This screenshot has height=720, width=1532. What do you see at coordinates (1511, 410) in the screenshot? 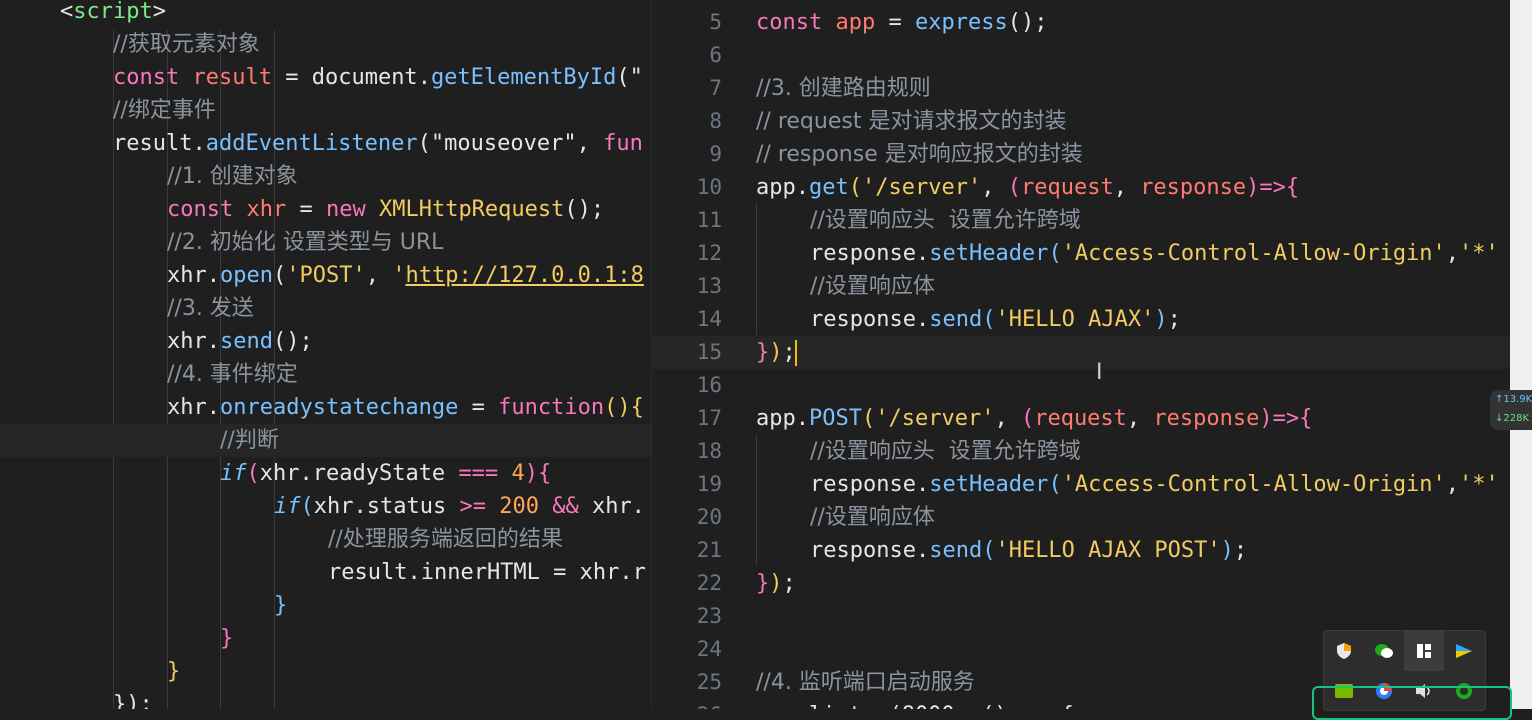
I see `network-speed-widget: ↑13.9K ↓228K` at bounding box center [1511, 410].